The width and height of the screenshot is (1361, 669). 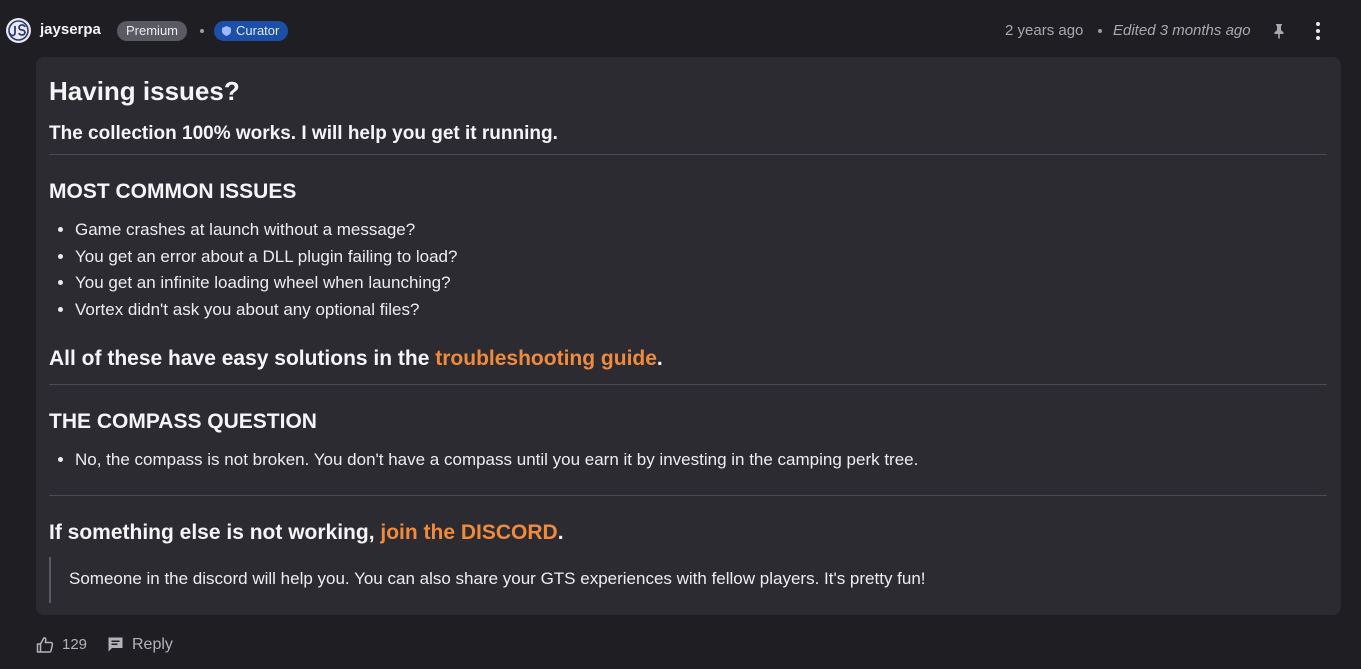 I want to click on solutions-suffix: ., so click(x=659, y=358).